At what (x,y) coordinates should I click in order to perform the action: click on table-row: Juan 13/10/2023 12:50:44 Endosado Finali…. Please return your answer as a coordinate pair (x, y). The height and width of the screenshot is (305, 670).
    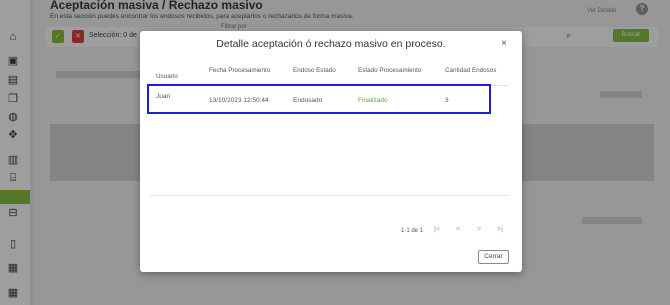
    Looking at the image, I should click on (327, 100).